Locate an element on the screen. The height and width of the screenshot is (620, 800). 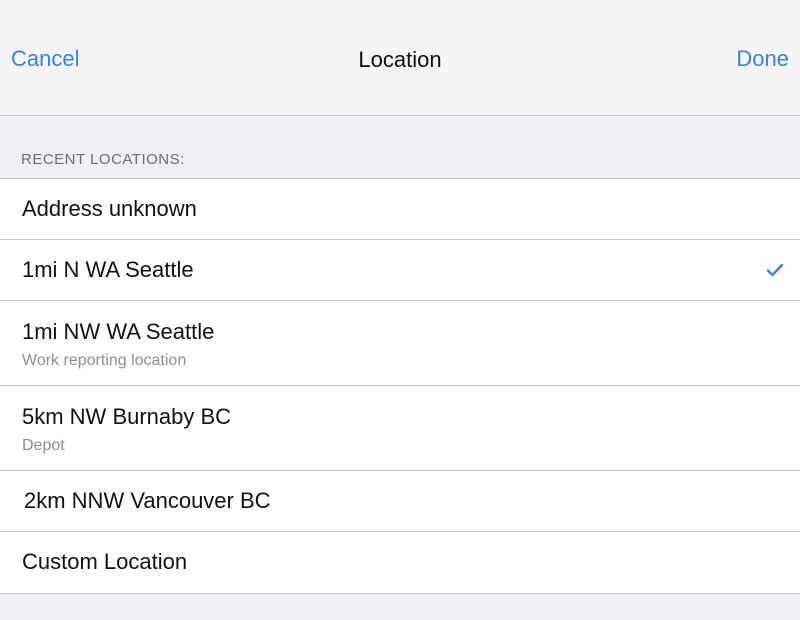
section-header-recent-locations: RECENT LOCATIONS: is located at coordinates (103, 159).